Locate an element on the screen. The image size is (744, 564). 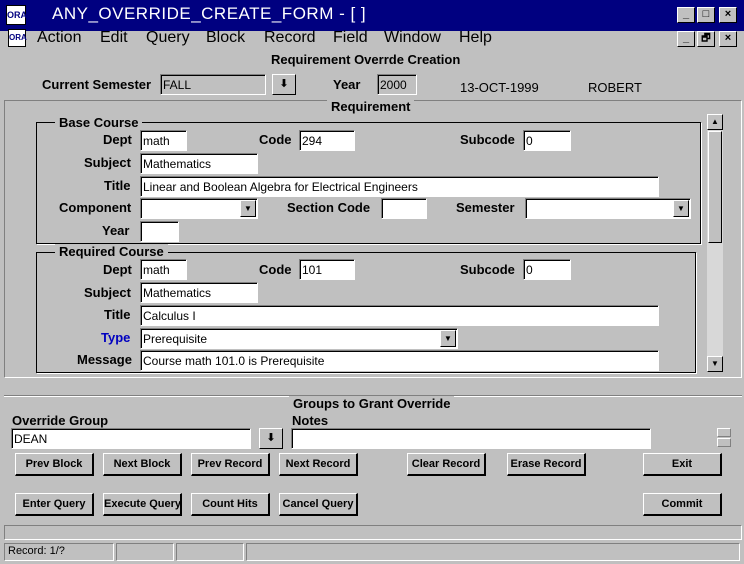
base-dept-field: math is located at coordinates (163, 140).